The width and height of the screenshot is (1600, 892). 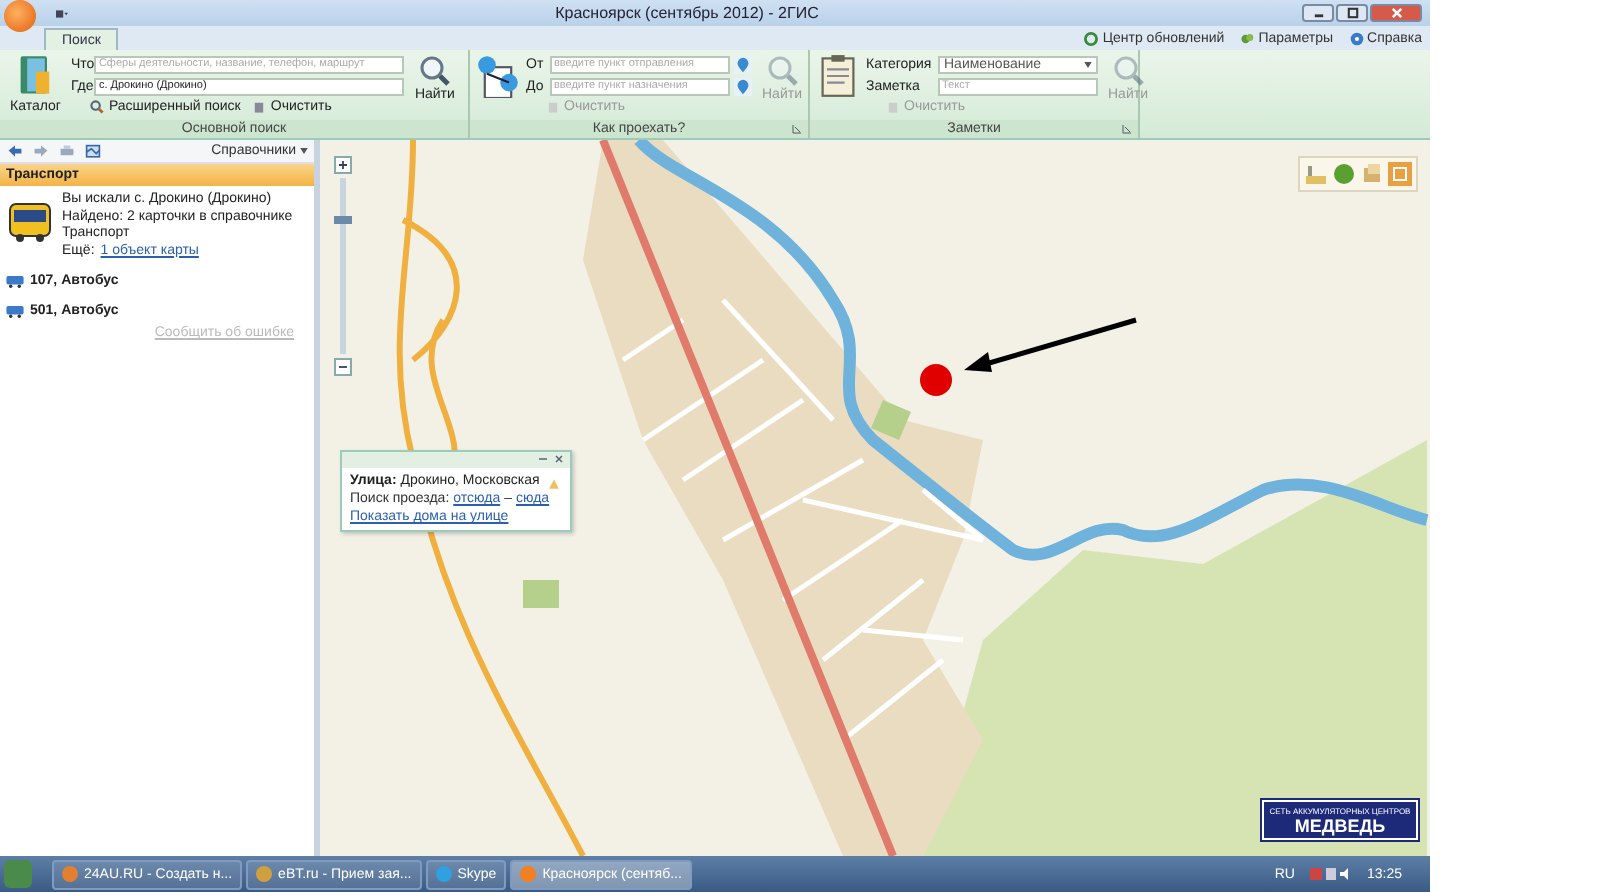 What do you see at coordinates (498, 76) in the screenshot?
I see `route-icon` at bounding box center [498, 76].